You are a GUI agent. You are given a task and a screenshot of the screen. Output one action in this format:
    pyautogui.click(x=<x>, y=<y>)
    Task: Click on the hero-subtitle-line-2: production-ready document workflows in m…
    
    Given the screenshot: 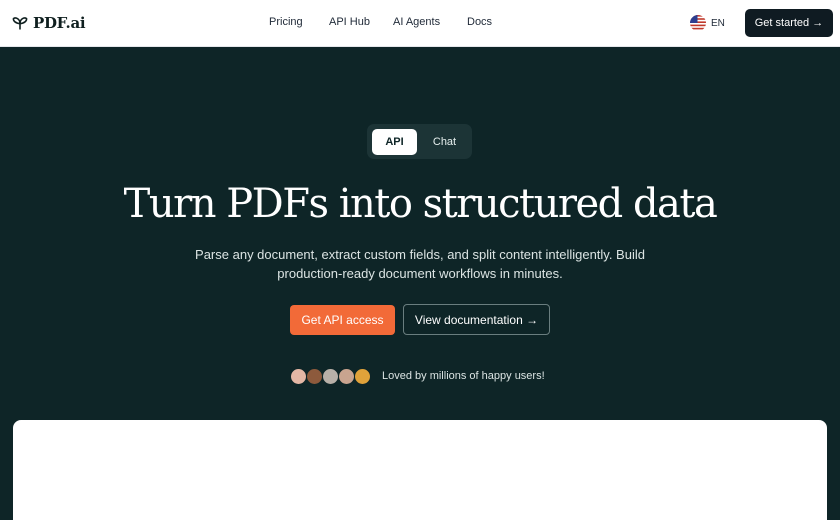 What is the action you would take?
    pyautogui.click(x=420, y=273)
    